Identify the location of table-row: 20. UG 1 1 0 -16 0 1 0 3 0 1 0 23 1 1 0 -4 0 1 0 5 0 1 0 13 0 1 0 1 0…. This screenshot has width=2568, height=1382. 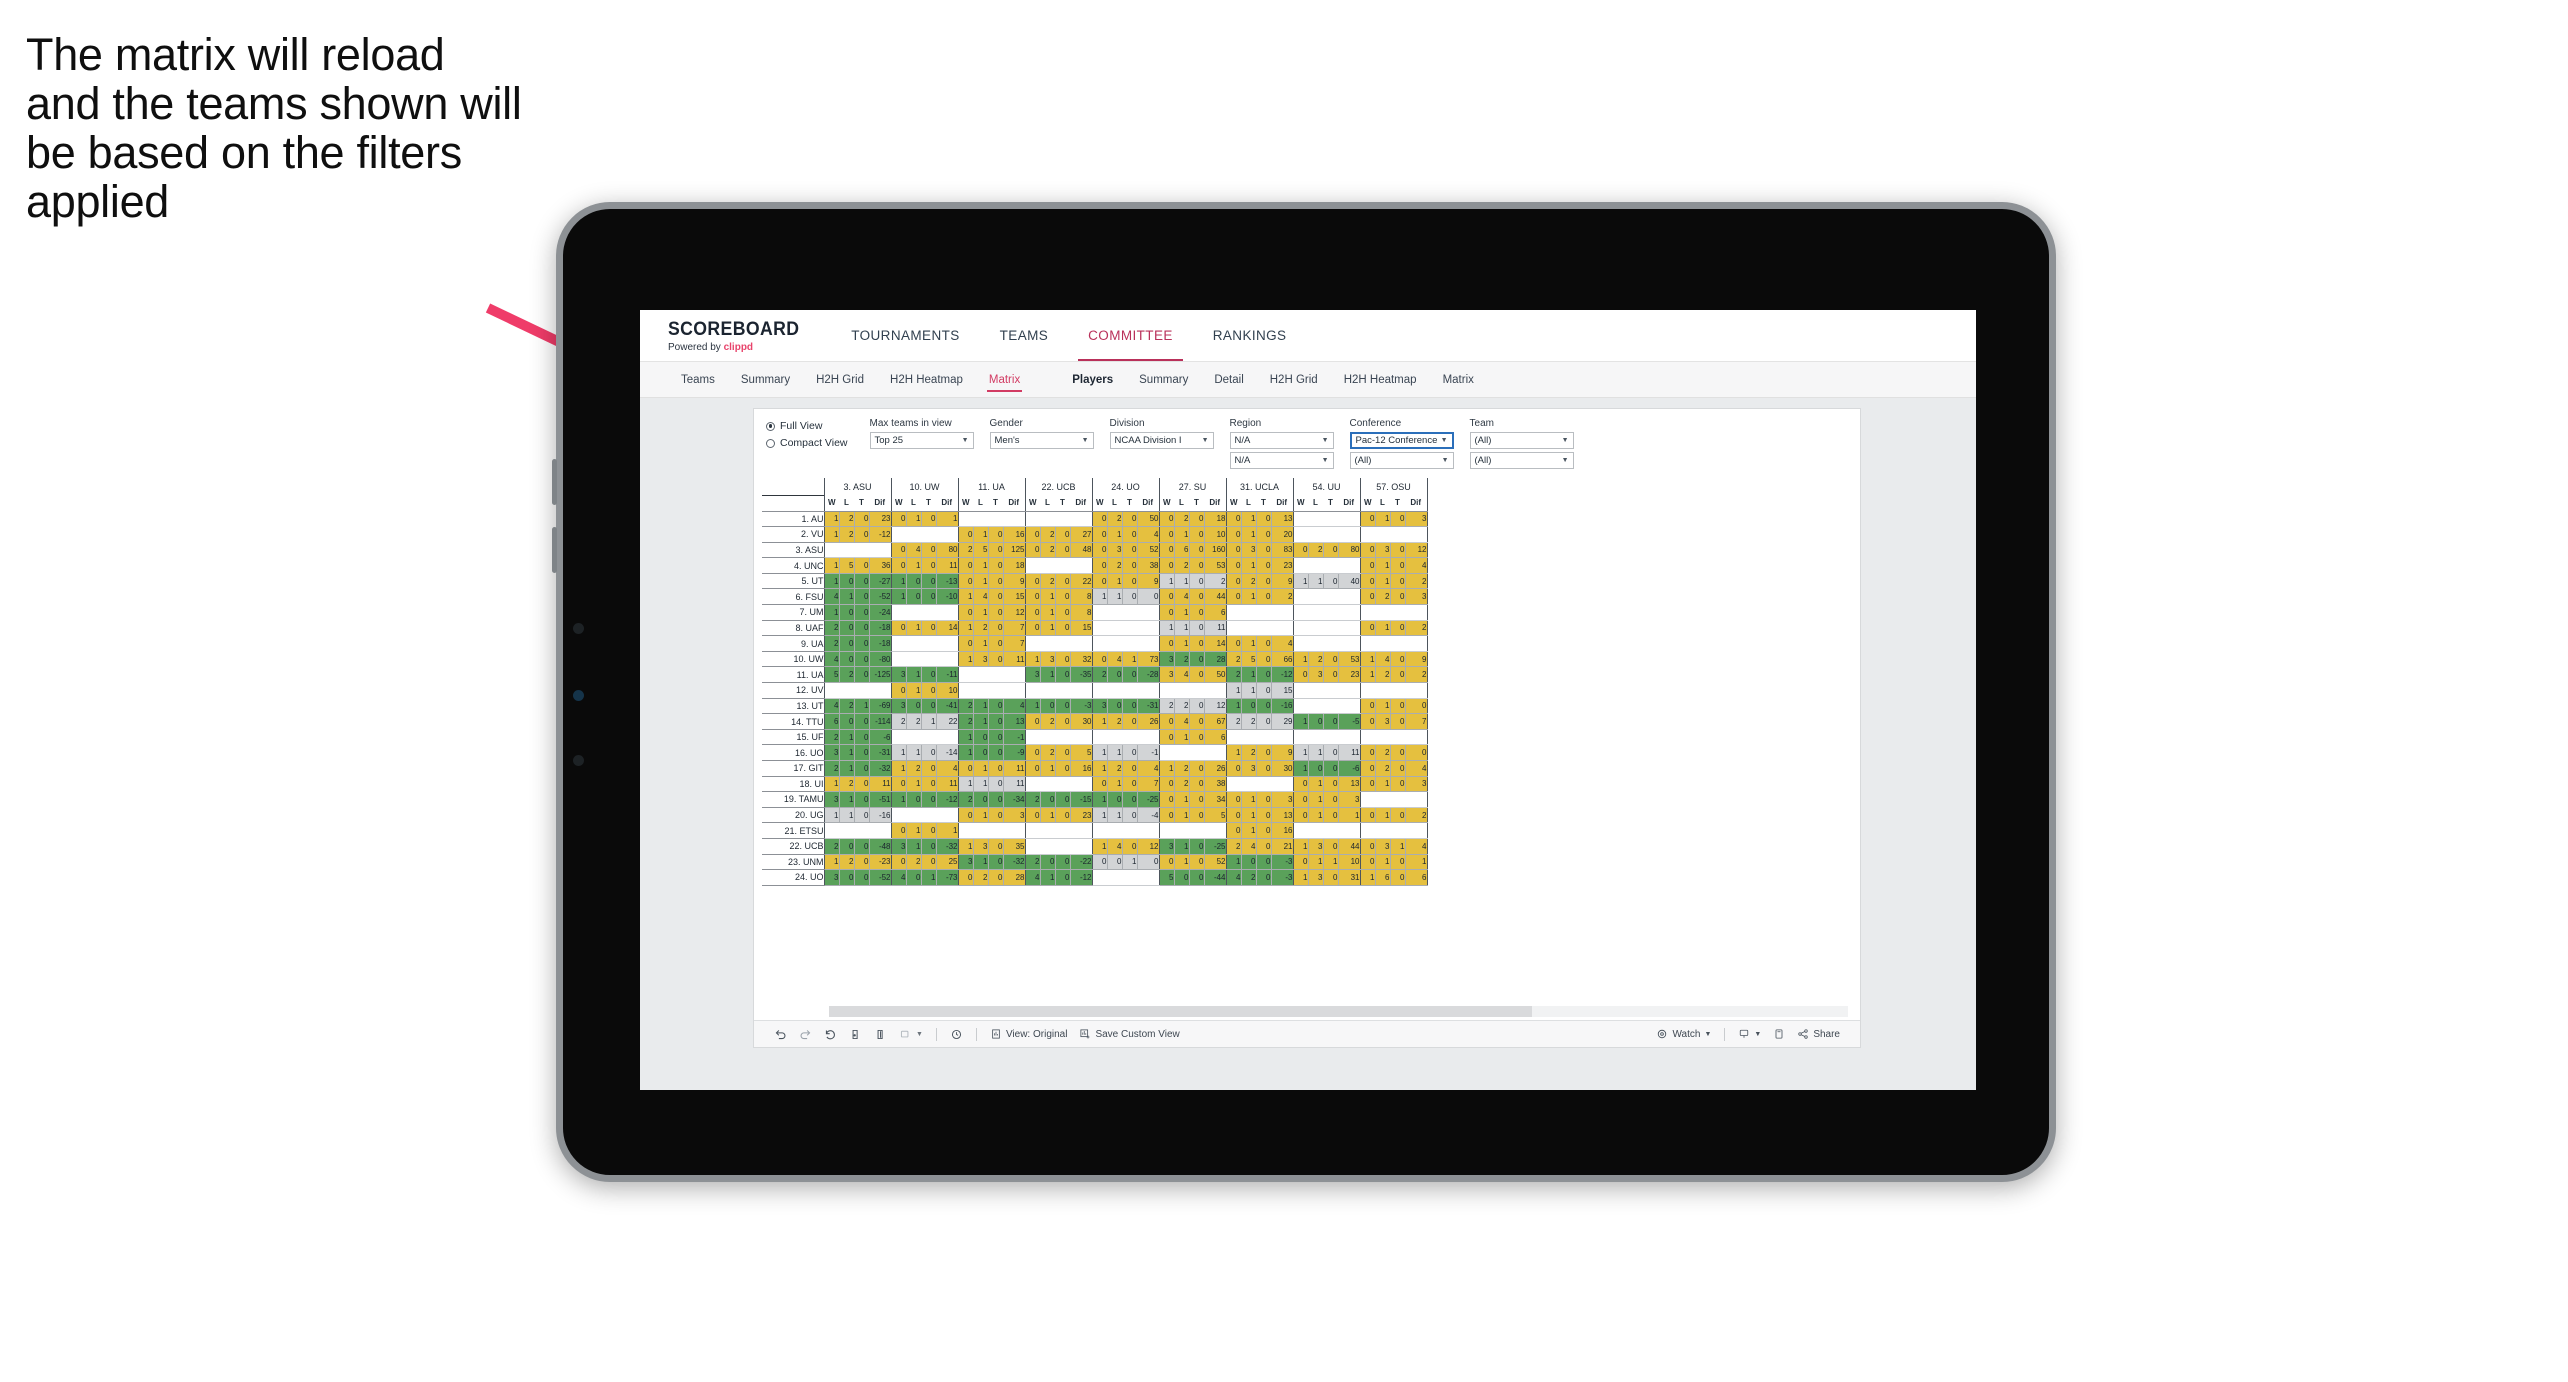
(1095, 815).